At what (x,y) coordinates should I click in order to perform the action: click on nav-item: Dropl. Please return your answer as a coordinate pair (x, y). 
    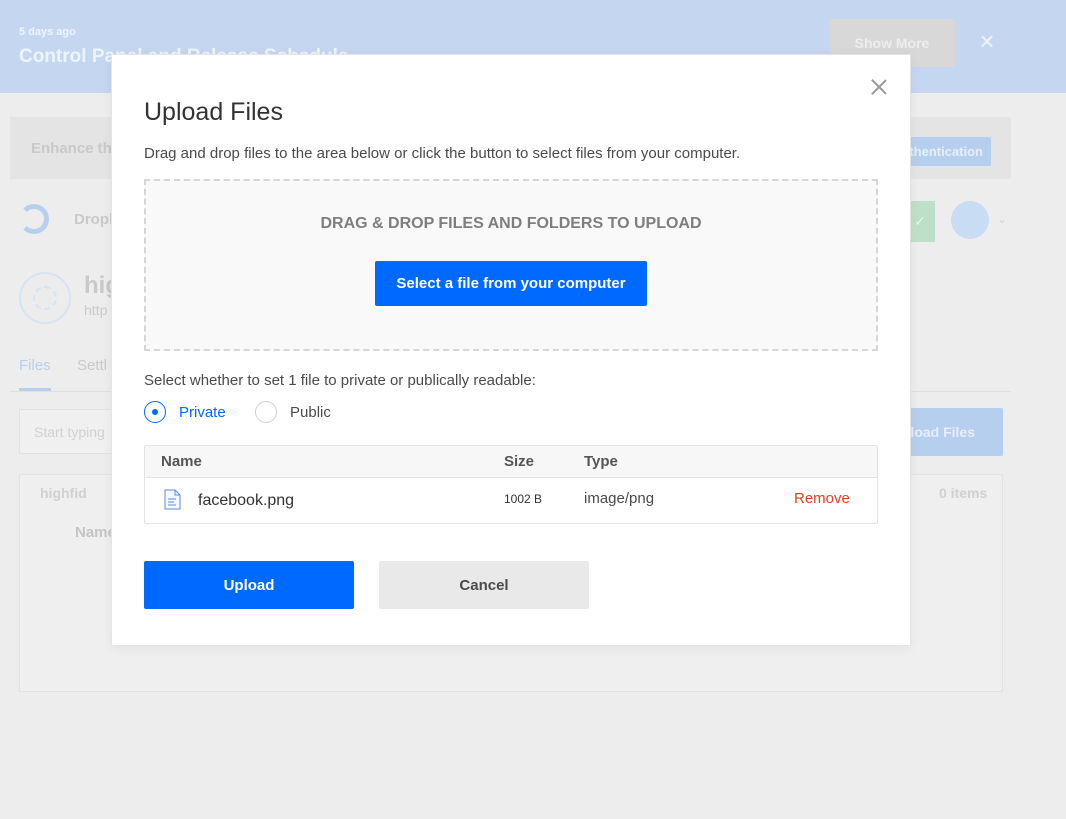
    Looking at the image, I should click on (93, 219).